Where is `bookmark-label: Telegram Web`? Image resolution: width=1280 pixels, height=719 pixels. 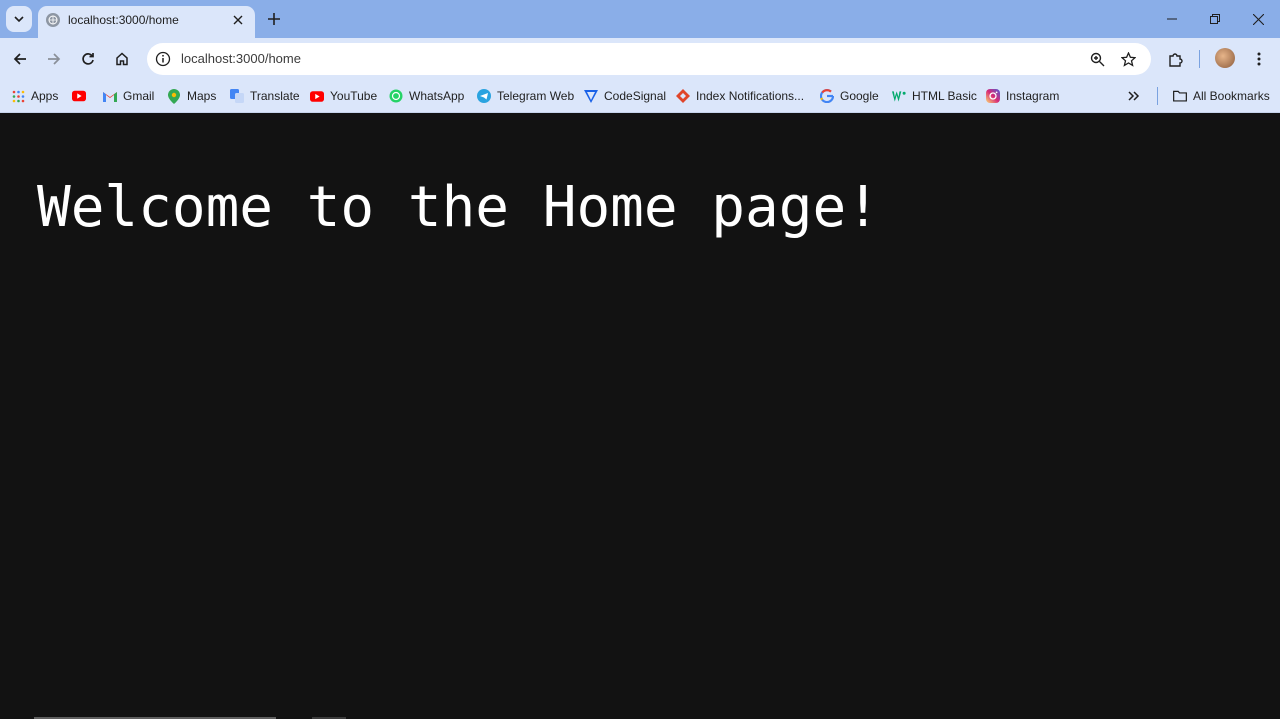
bookmark-label: Telegram Web is located at coordinates (536, 96).